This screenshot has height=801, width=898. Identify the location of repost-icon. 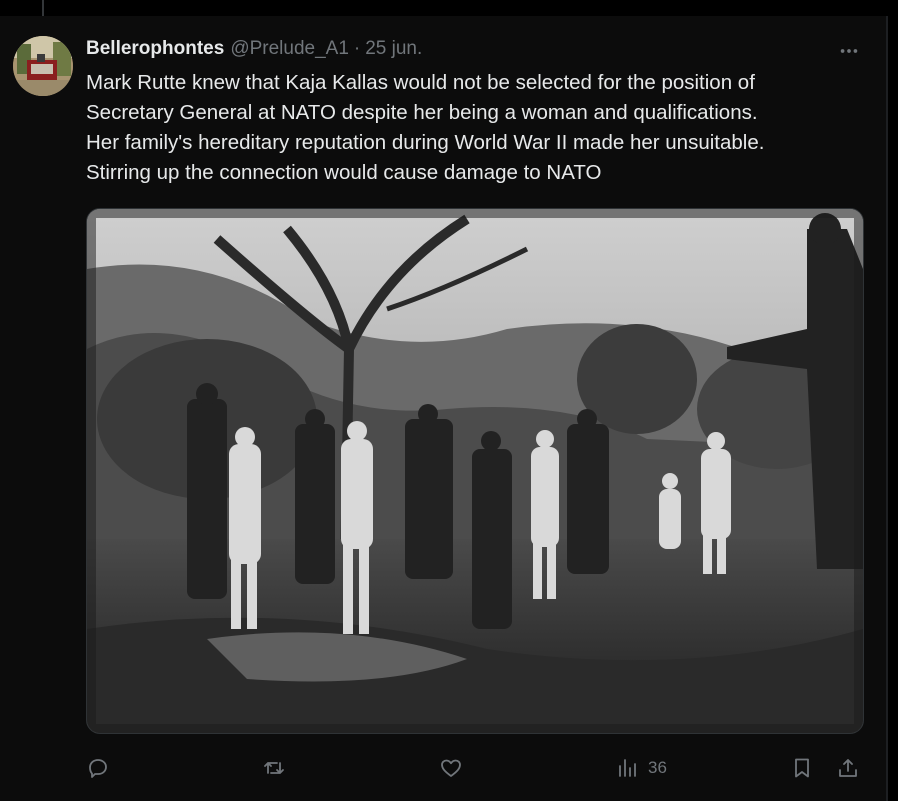
(274, 768).